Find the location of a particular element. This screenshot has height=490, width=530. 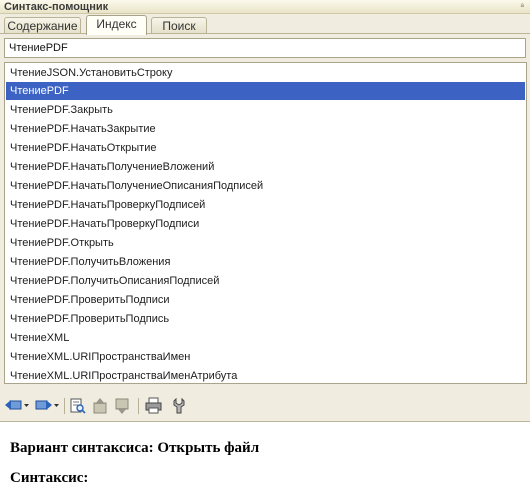

syntax-variant-heading: Вариант синтаксиса: Открыть файл is located at coordinates (135, 448).